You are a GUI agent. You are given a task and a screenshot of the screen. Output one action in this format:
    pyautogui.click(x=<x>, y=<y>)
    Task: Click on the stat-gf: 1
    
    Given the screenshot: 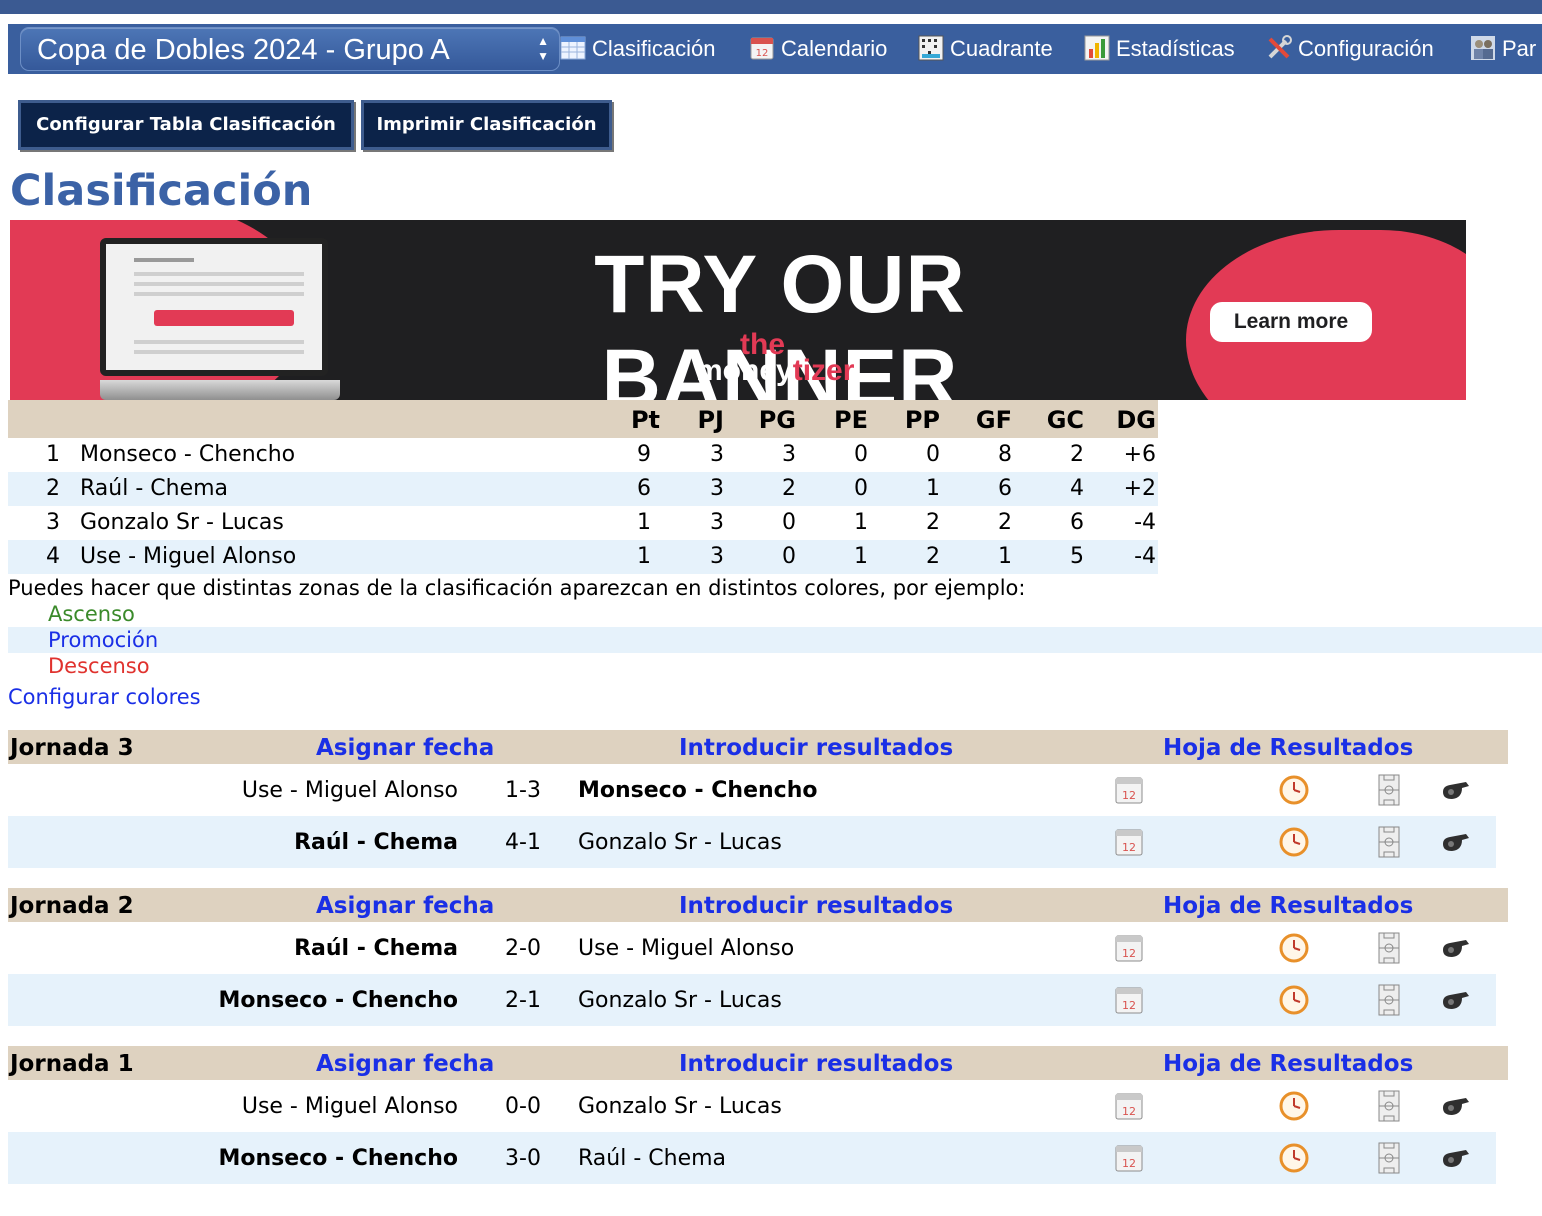 What is the action you would take?
    pyautogui.click(x=1005, y=556)
    